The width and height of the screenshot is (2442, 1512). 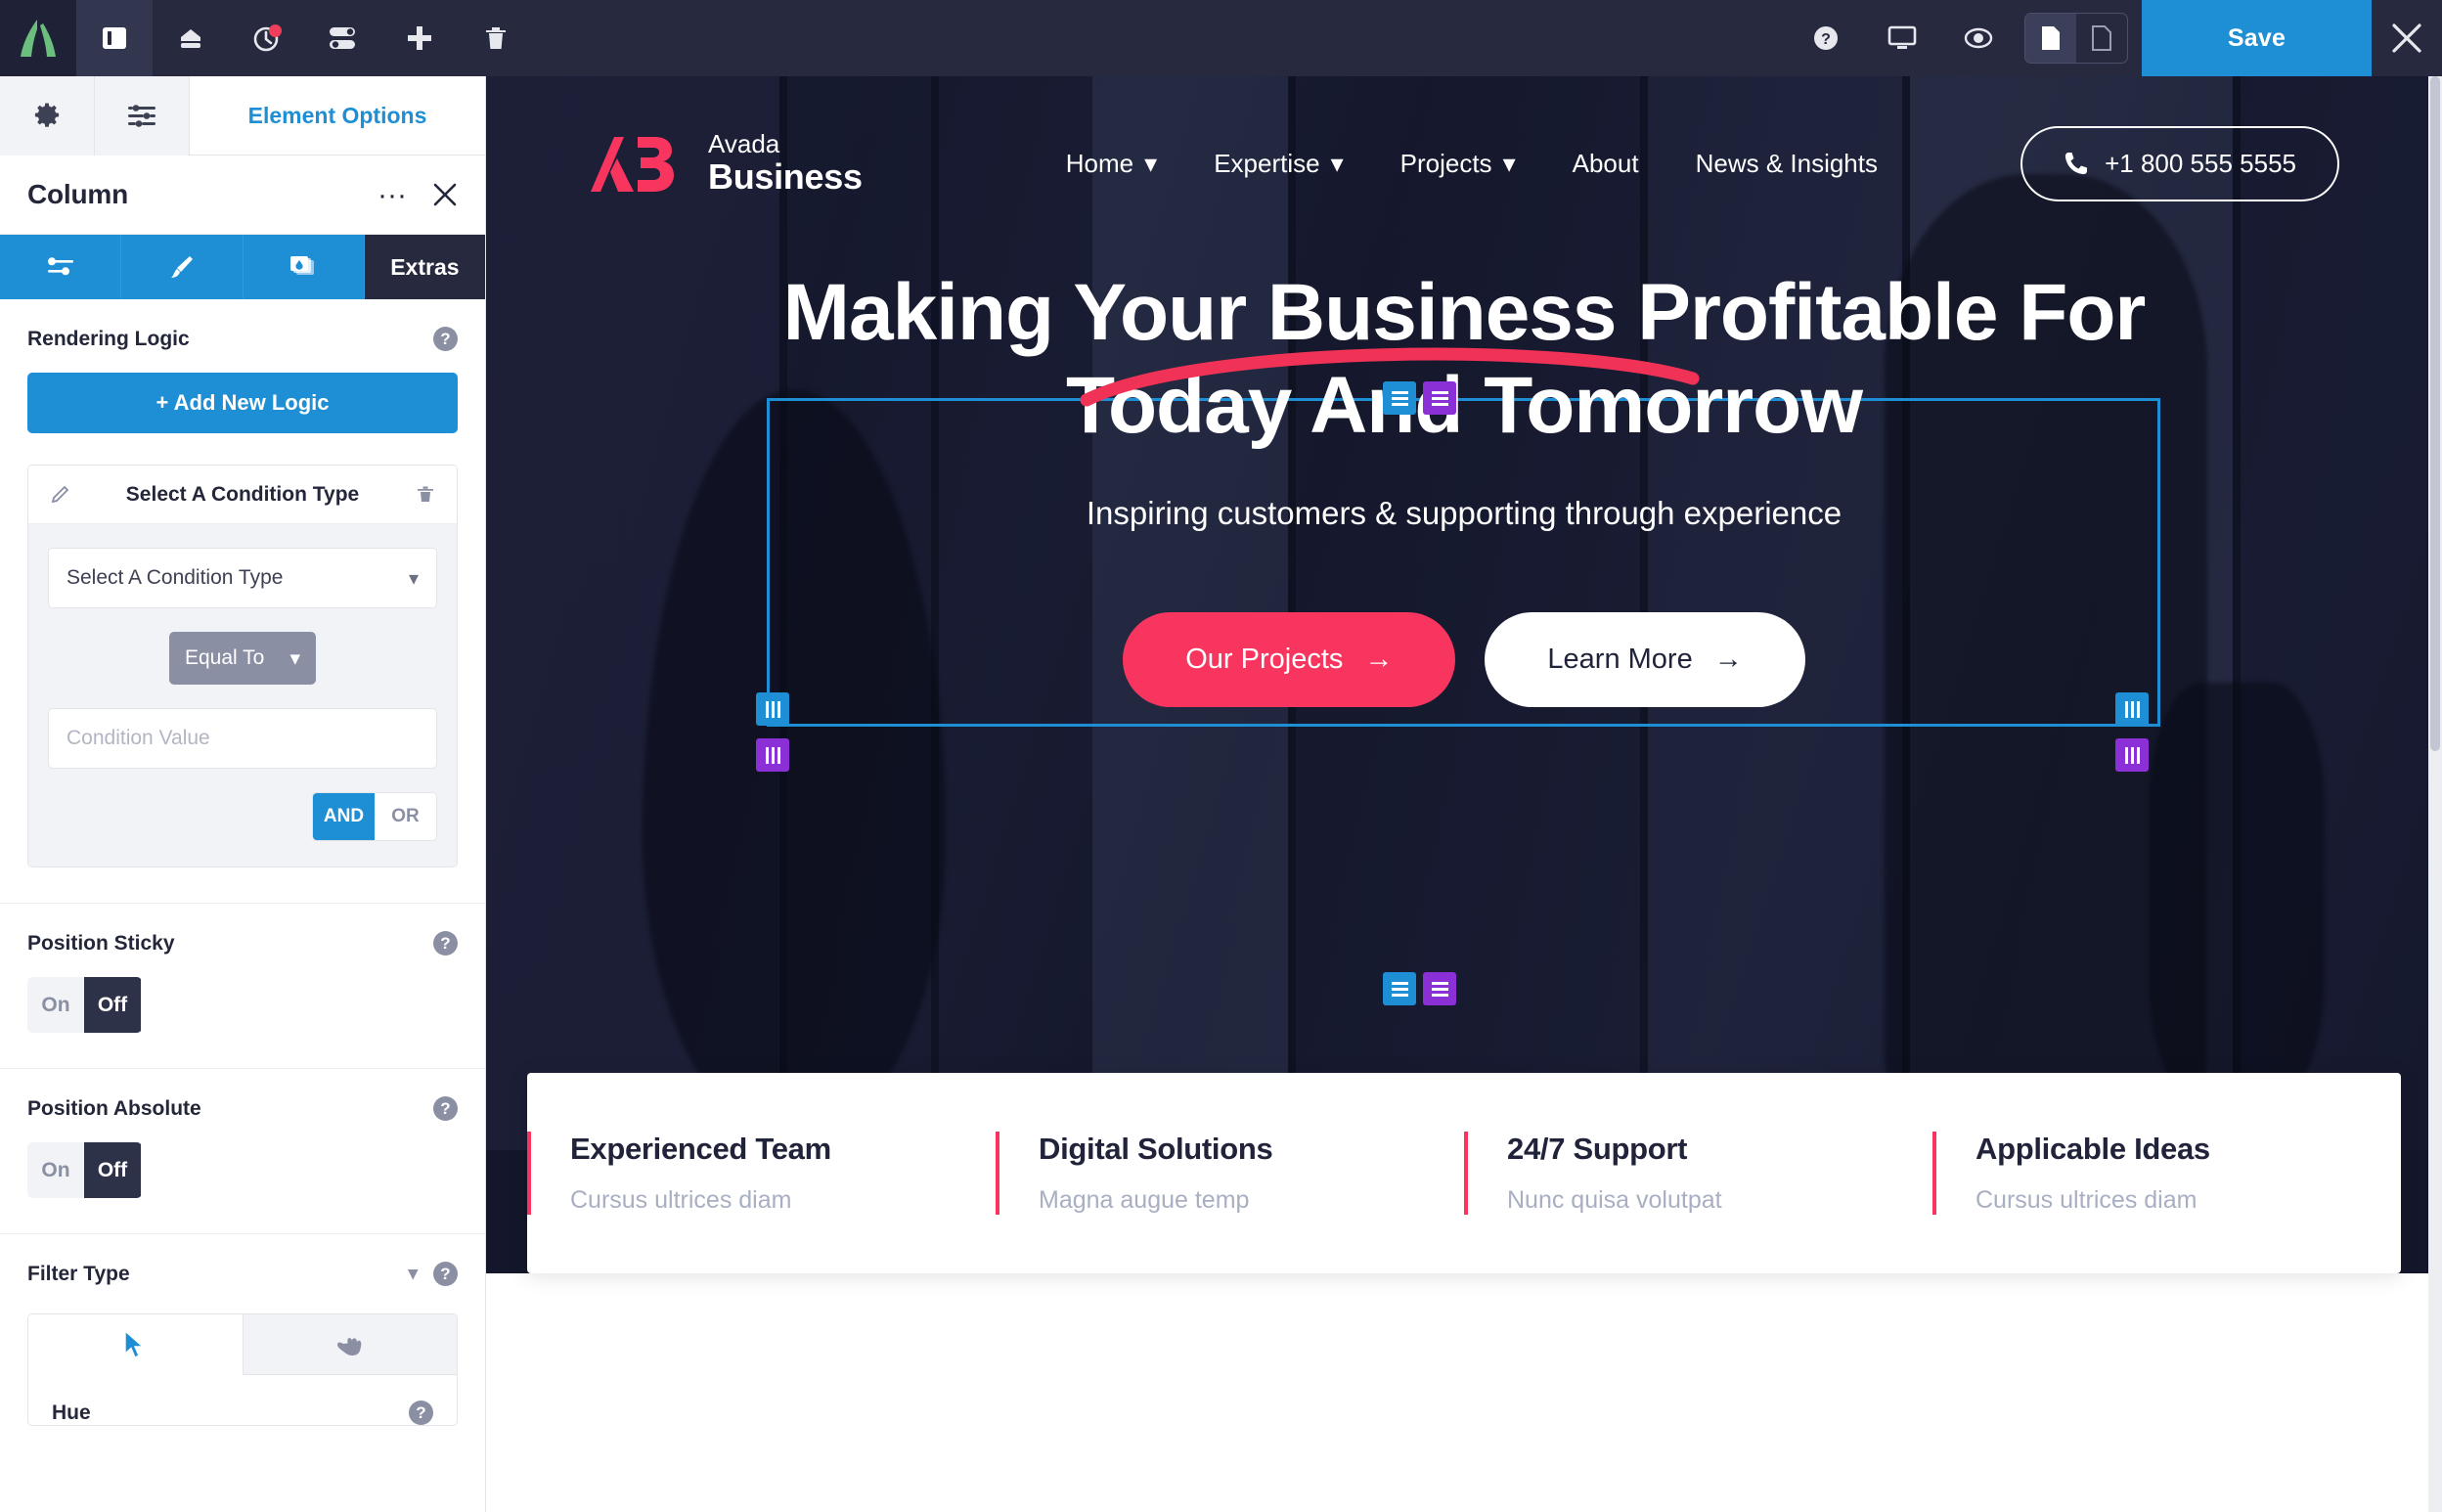 I want to click on hand-pointer-tab, so click(x=349, y=1344).